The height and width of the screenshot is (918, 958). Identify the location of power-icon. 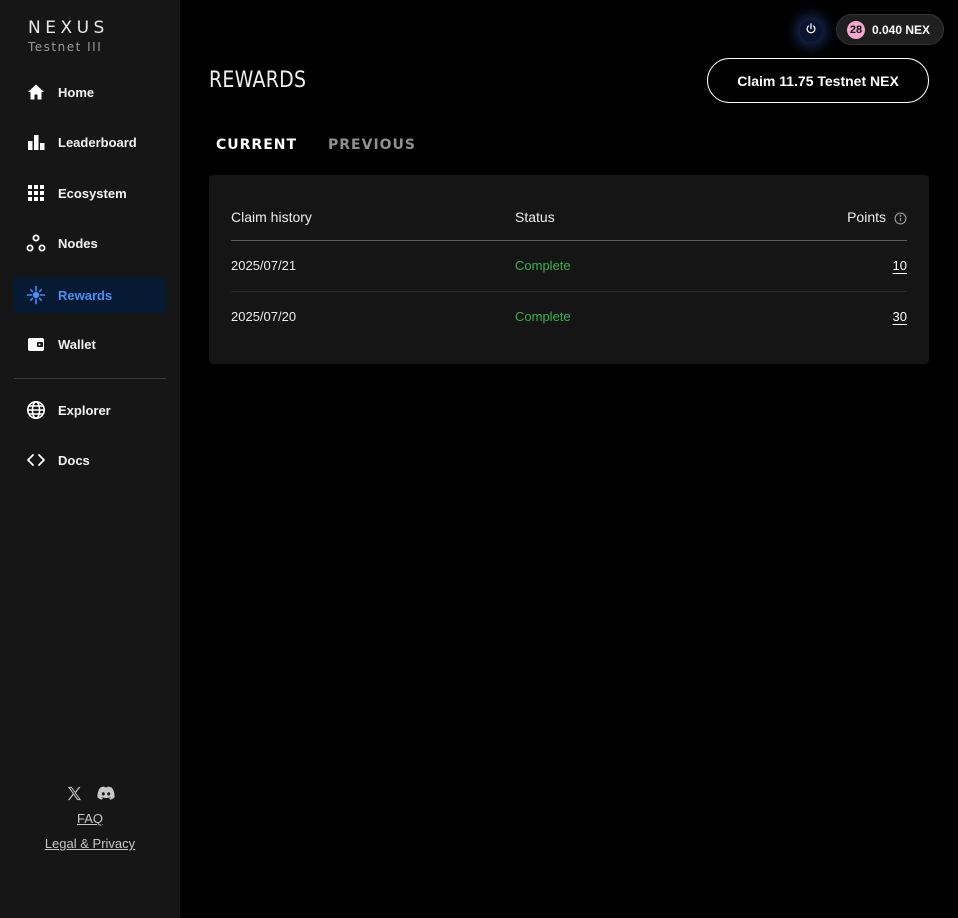
(811, 31).